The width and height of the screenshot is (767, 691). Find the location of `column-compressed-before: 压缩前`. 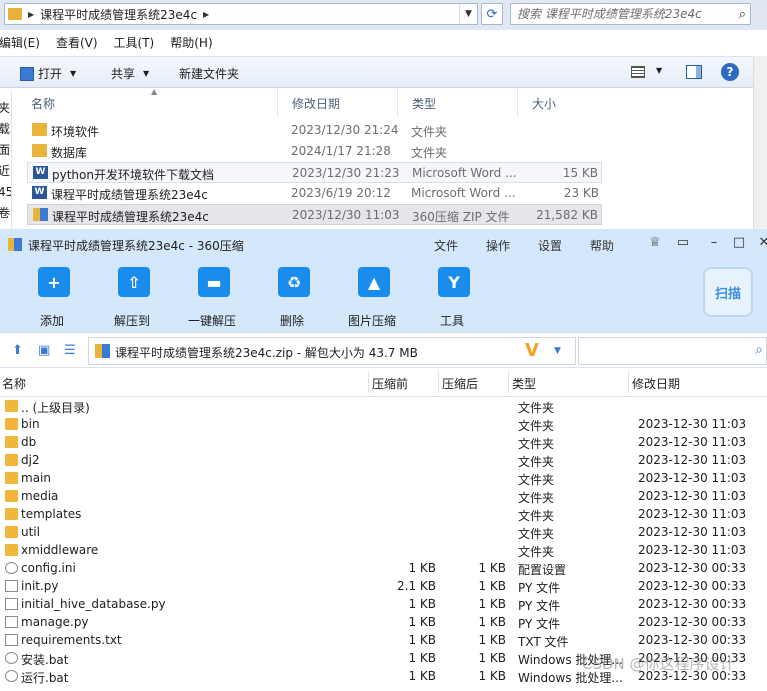

column-compressed-before: 压缩前 is located at coordinates (390, 383).